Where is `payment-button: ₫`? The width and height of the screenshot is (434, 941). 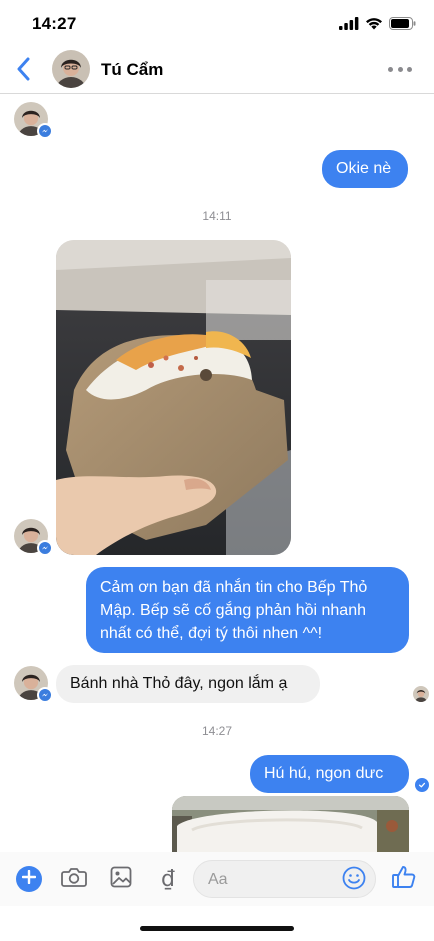 payment-button: ₫ is located at coordinates (168, 879).